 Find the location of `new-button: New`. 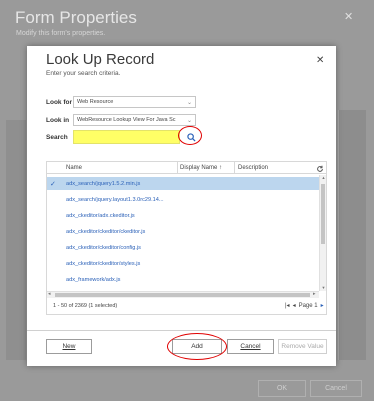

new-button: New is located at coordinates (69, 346).